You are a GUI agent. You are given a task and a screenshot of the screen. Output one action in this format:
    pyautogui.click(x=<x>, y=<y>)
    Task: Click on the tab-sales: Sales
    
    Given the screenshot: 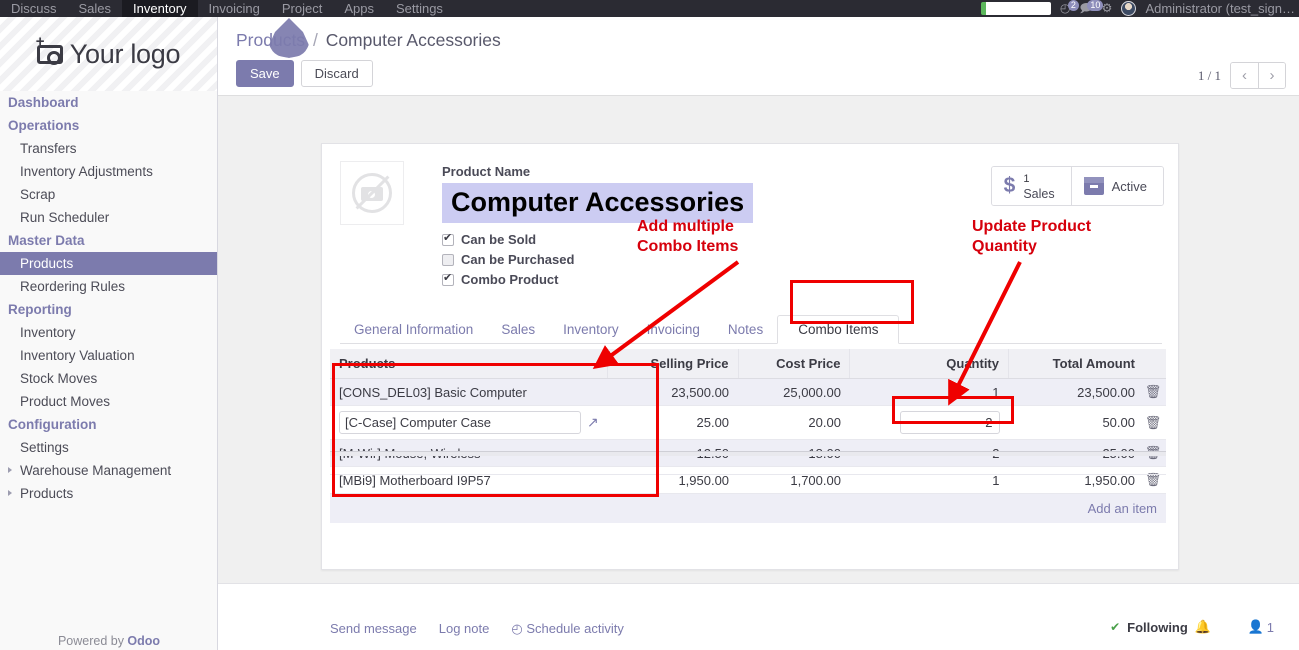 What is the action you would take?
    pyautogui.click(x=518, y=329)
    